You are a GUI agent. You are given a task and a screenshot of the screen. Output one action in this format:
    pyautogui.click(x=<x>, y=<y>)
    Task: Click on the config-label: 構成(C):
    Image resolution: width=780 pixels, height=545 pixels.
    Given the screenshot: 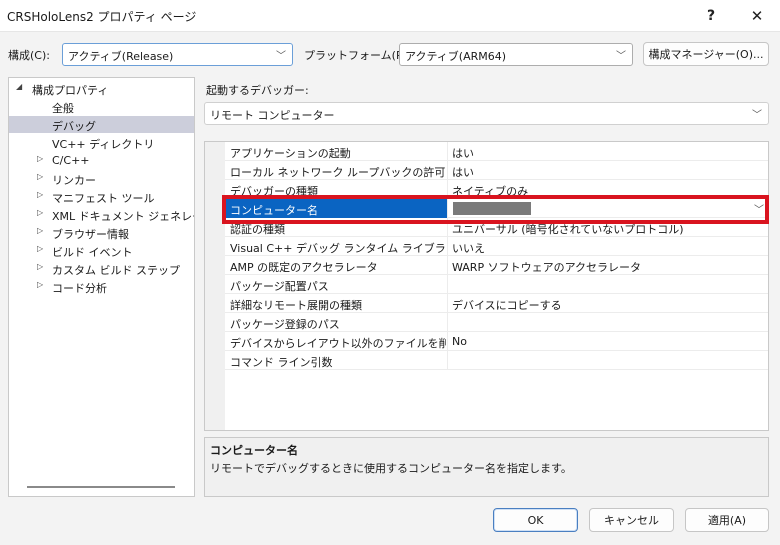 What is the action you would take?
    pyautogui.click(x=29, y=55)
    